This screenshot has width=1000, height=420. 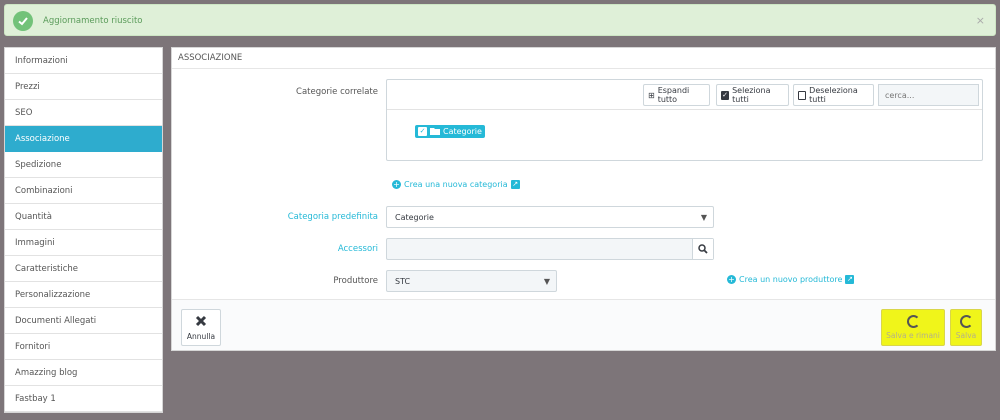 I want to click on sidebar-item-spedizione: Spedizione, so click(x=83, y=165).